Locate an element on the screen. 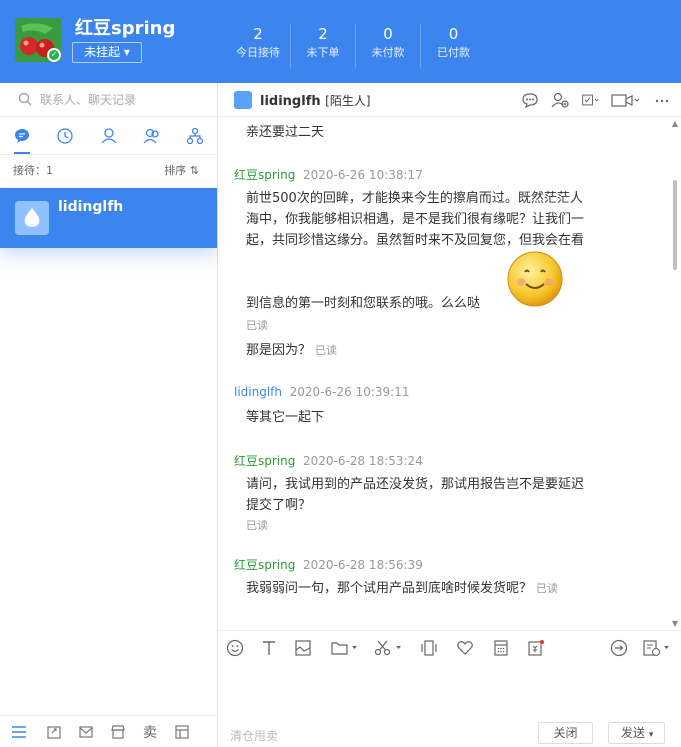 The width and height of the screenshot is (681, 747). send-label: 发送 is located at coordinates (633, 733).